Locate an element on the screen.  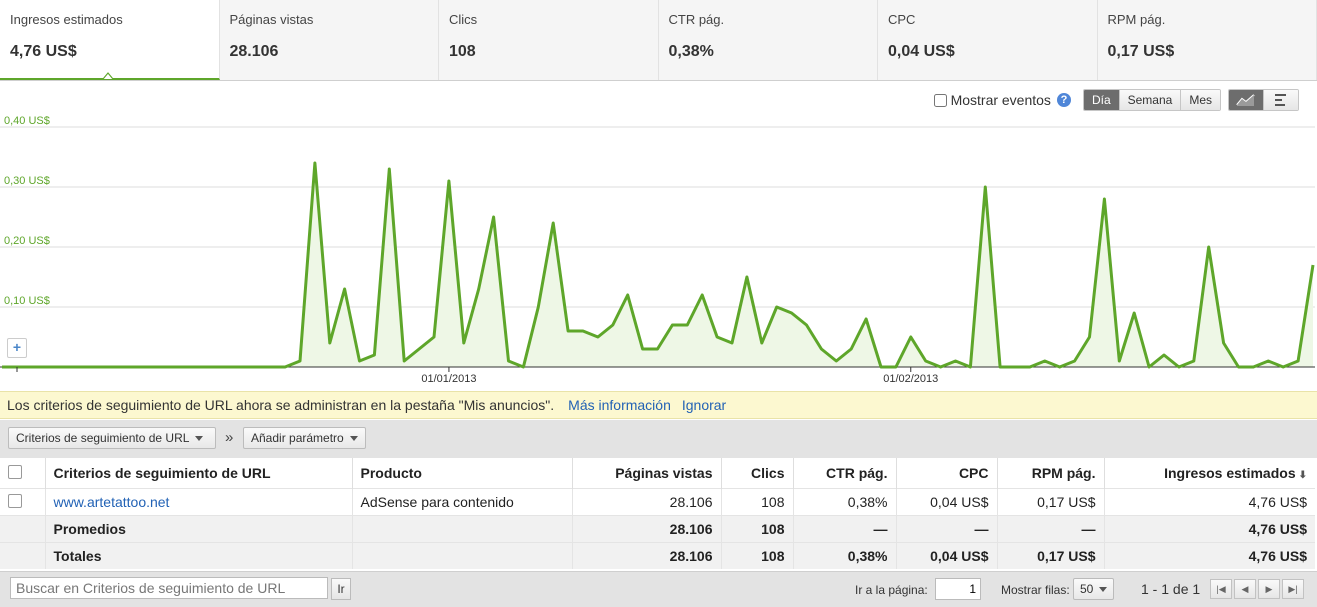
dimension-dropdown: Criterios de seguimiento de URL is located at coordinates (112, 438).